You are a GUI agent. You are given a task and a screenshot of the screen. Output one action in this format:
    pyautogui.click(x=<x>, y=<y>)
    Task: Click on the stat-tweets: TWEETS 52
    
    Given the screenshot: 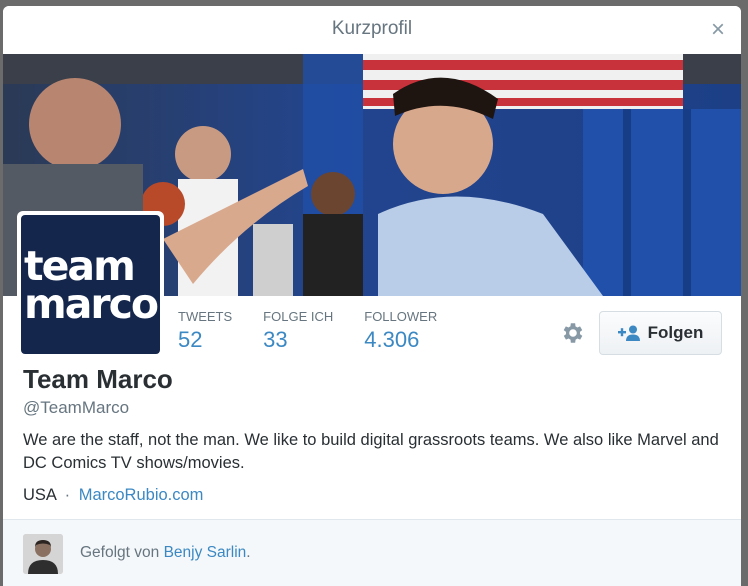 What is the action you would take?
    pyautogui.click(x=205, y=331)
    